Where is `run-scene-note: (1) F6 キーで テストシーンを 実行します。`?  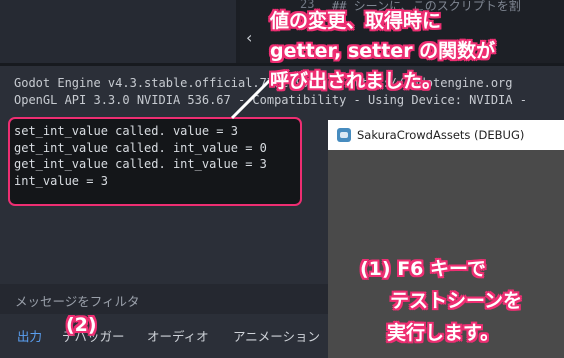 run-scene-note: (1) F6 キーで テストシーンを 実行します。 is located at coordinates (462, 301).